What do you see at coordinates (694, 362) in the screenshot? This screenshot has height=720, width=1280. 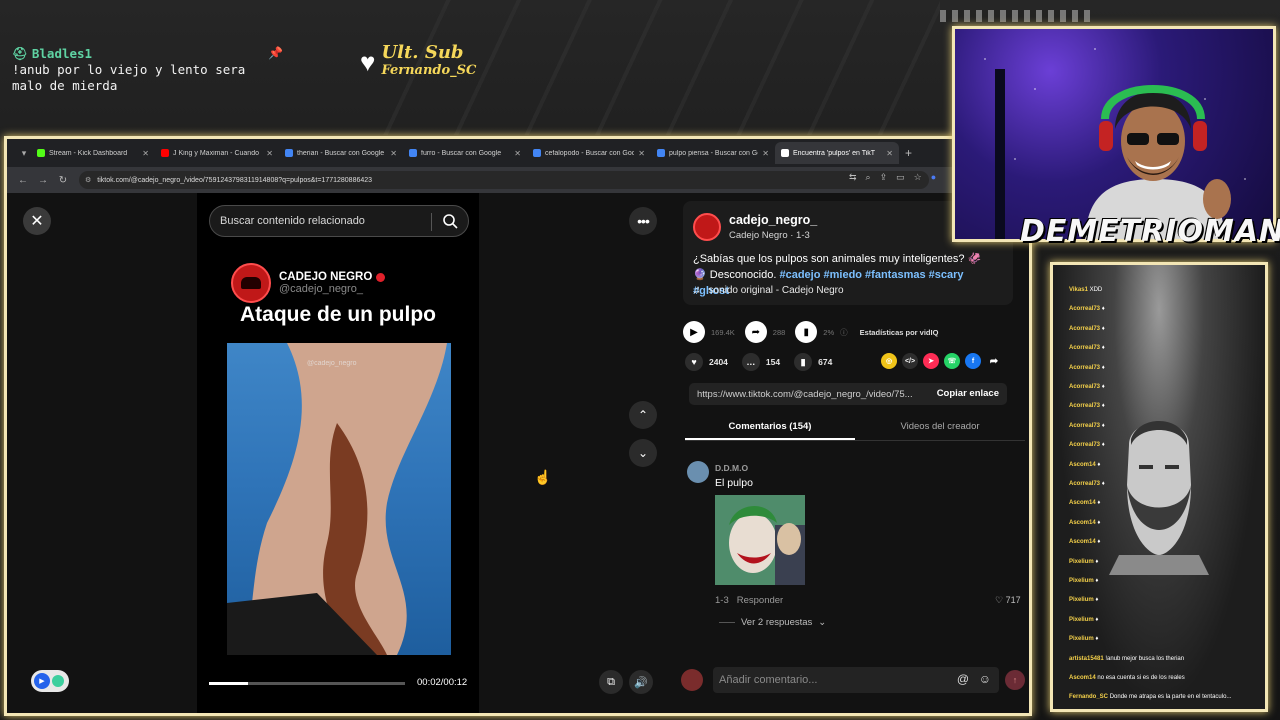 I see `like-icon: ♥` at bounding box center [694, 362].